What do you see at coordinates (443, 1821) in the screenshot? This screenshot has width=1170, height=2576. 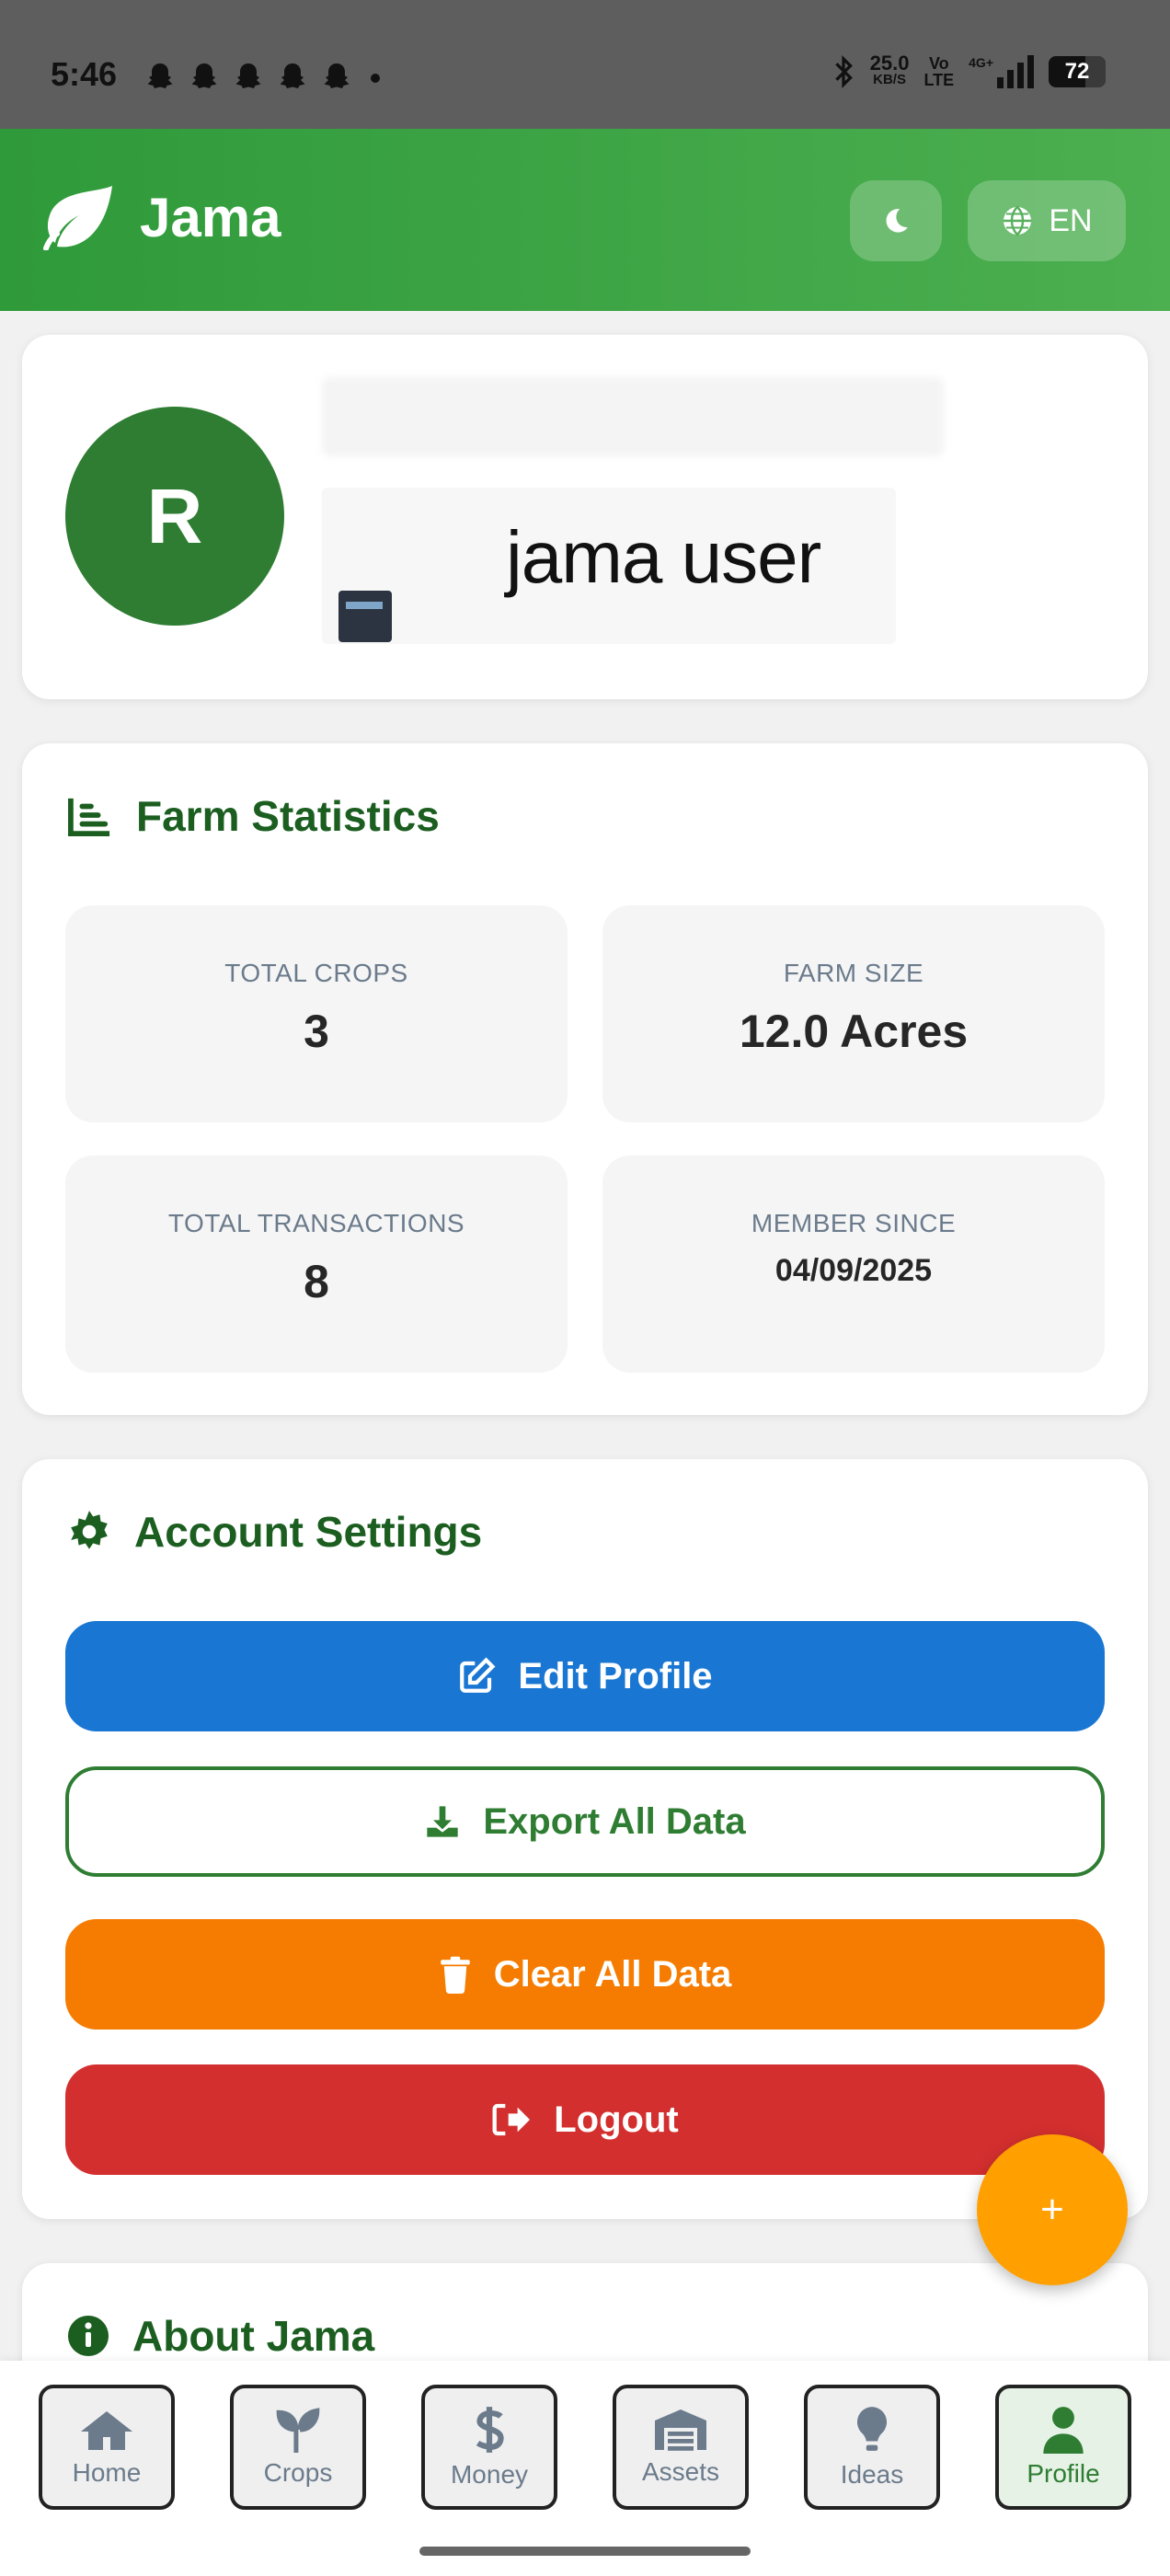 I see `download-icon` at bounding box center [443, 1821].